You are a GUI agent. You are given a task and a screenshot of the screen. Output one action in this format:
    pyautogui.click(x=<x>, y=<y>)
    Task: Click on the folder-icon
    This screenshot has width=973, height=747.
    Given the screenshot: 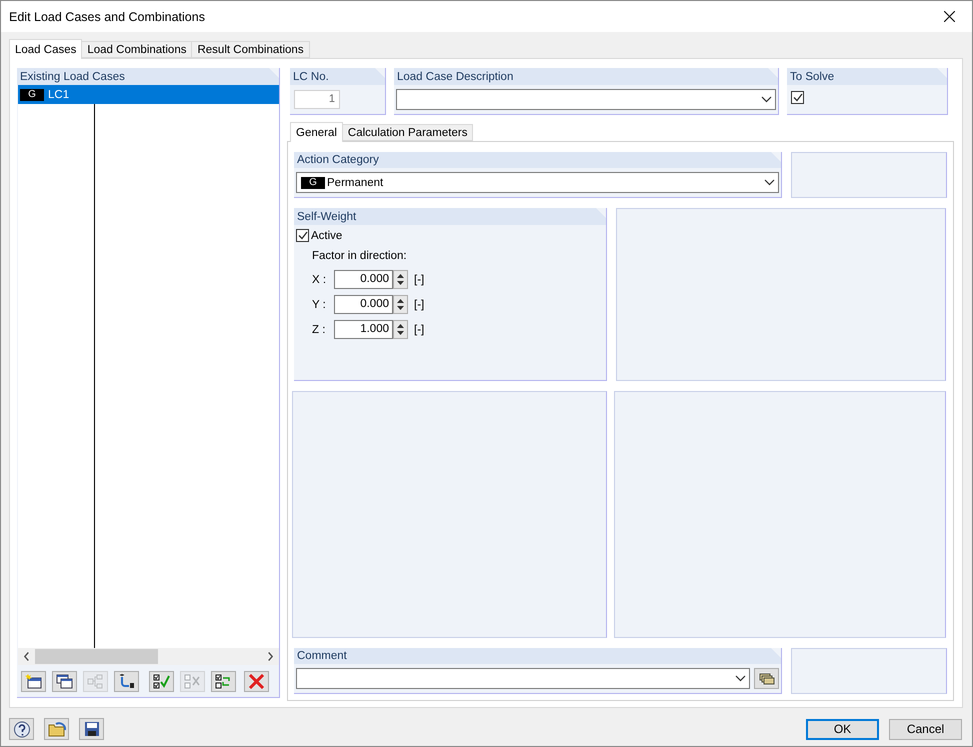 What is the action you would take?
    pyautogui.click(x=57, y=729)
    